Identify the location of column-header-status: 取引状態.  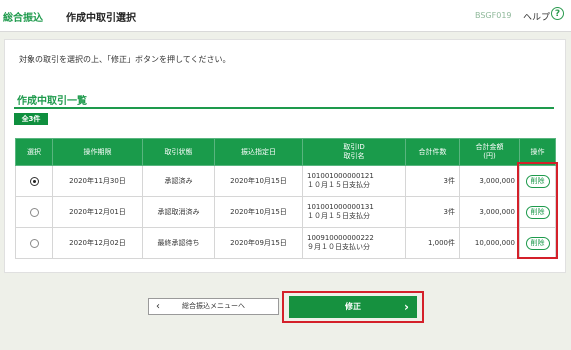
(178, 152).